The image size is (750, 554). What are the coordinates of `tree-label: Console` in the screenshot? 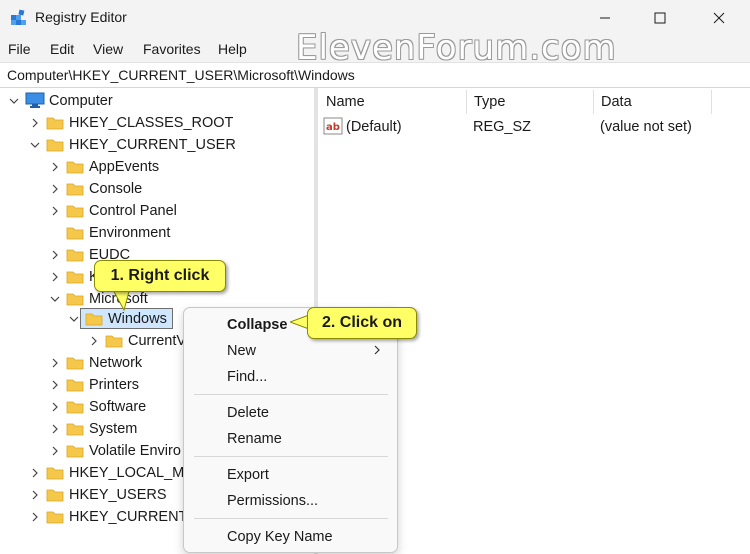 It's located at (116, 189).